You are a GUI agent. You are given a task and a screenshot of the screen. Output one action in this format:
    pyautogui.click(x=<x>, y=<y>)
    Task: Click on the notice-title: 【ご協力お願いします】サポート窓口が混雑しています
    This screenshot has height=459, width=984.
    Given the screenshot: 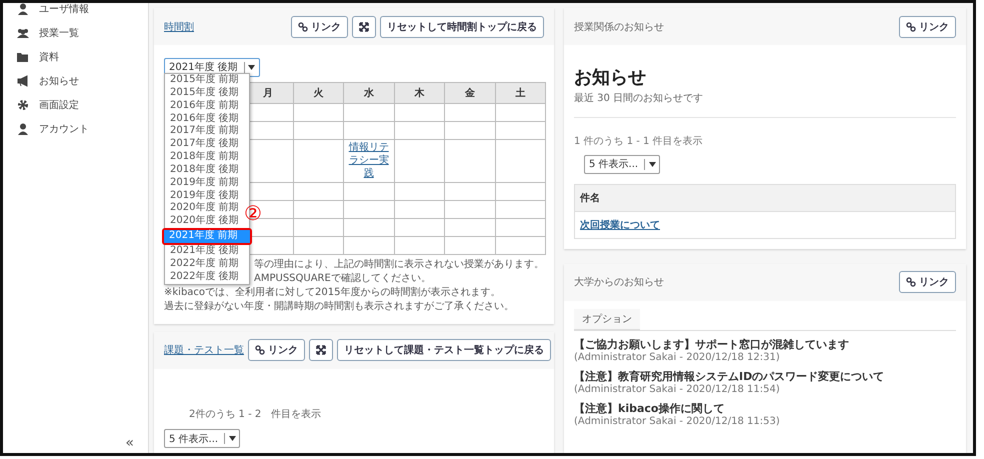 What is the action you would take?
    pyautogui.click(x=765, y=344)
    